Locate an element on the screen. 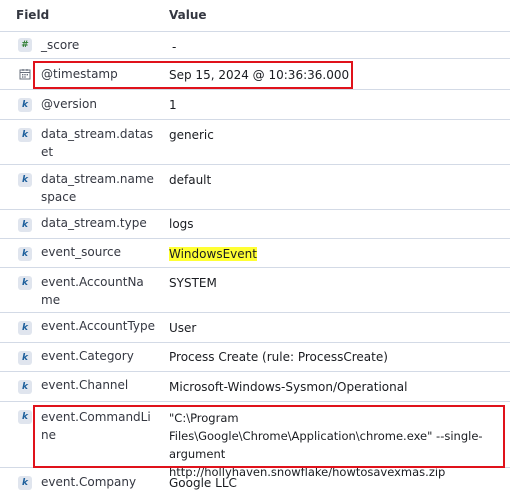 This screenshot has width=510, height=501. table-row: k data_stream.type logs is located at coordinates (255, 224).